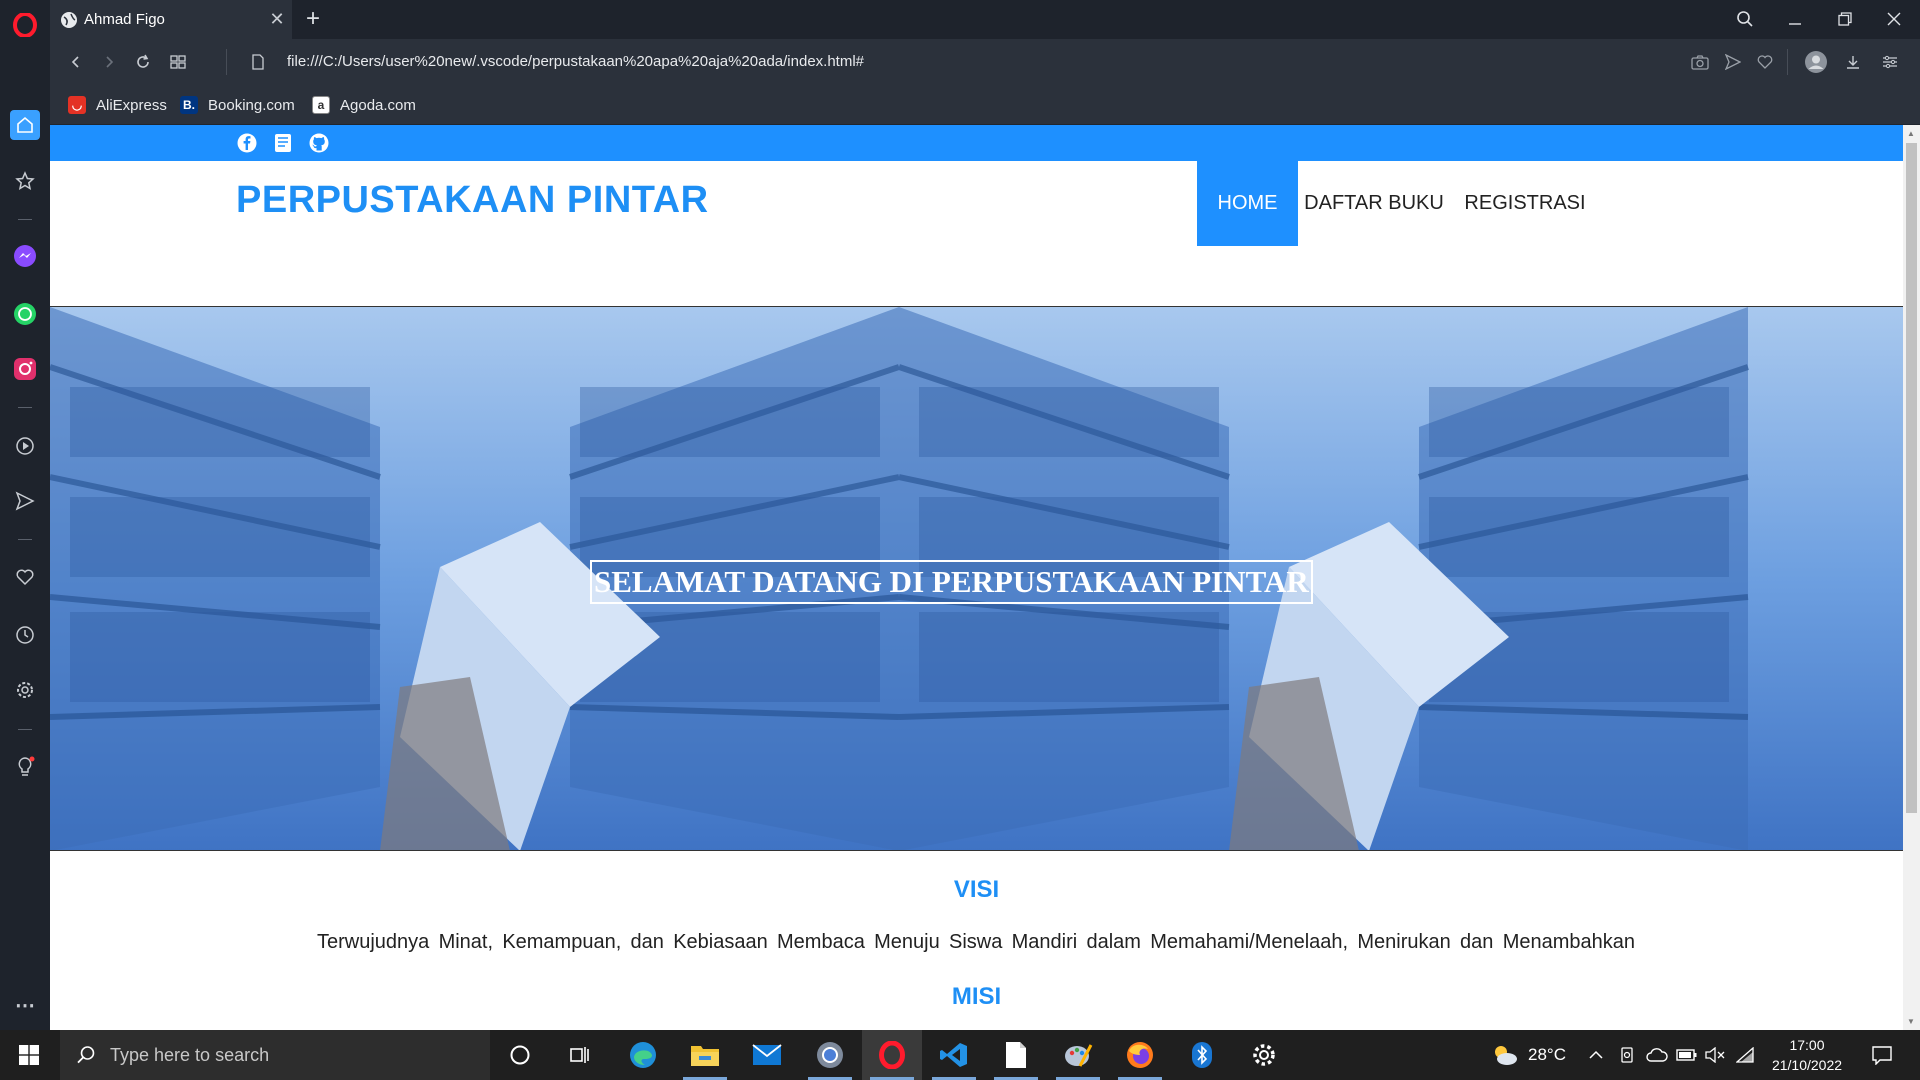  I want to click on settings-icon, so click(25, 690).